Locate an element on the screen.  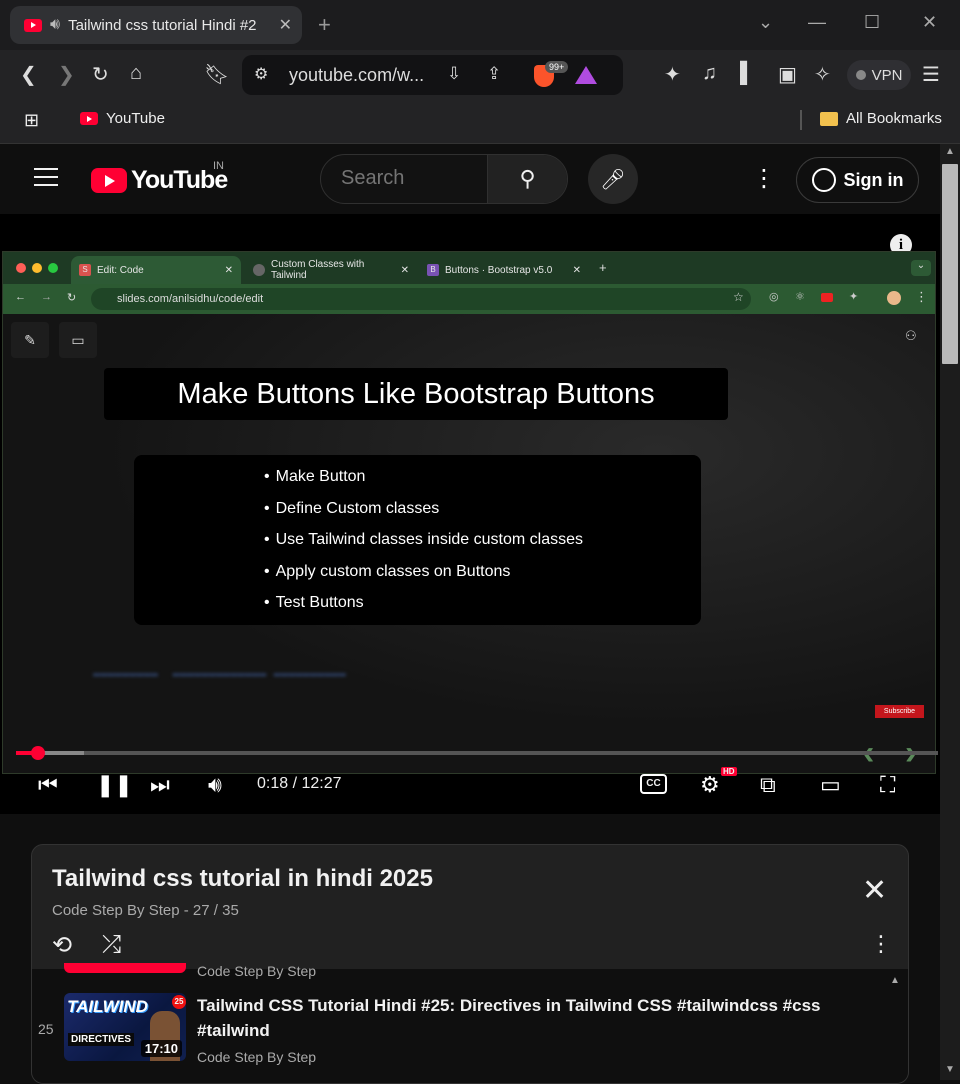
inner-tab-label: Edit: Code is located at coordinates (120, 270).